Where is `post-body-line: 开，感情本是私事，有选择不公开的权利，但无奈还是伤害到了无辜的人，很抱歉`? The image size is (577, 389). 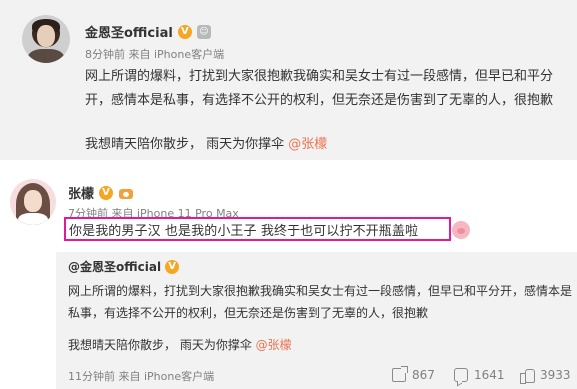
post-body-line: 开，感情本是私事，有选择不公开的权利，但无奈还是伤害到了无辜的人，很抱歉 is located at coordinates (319, 100).